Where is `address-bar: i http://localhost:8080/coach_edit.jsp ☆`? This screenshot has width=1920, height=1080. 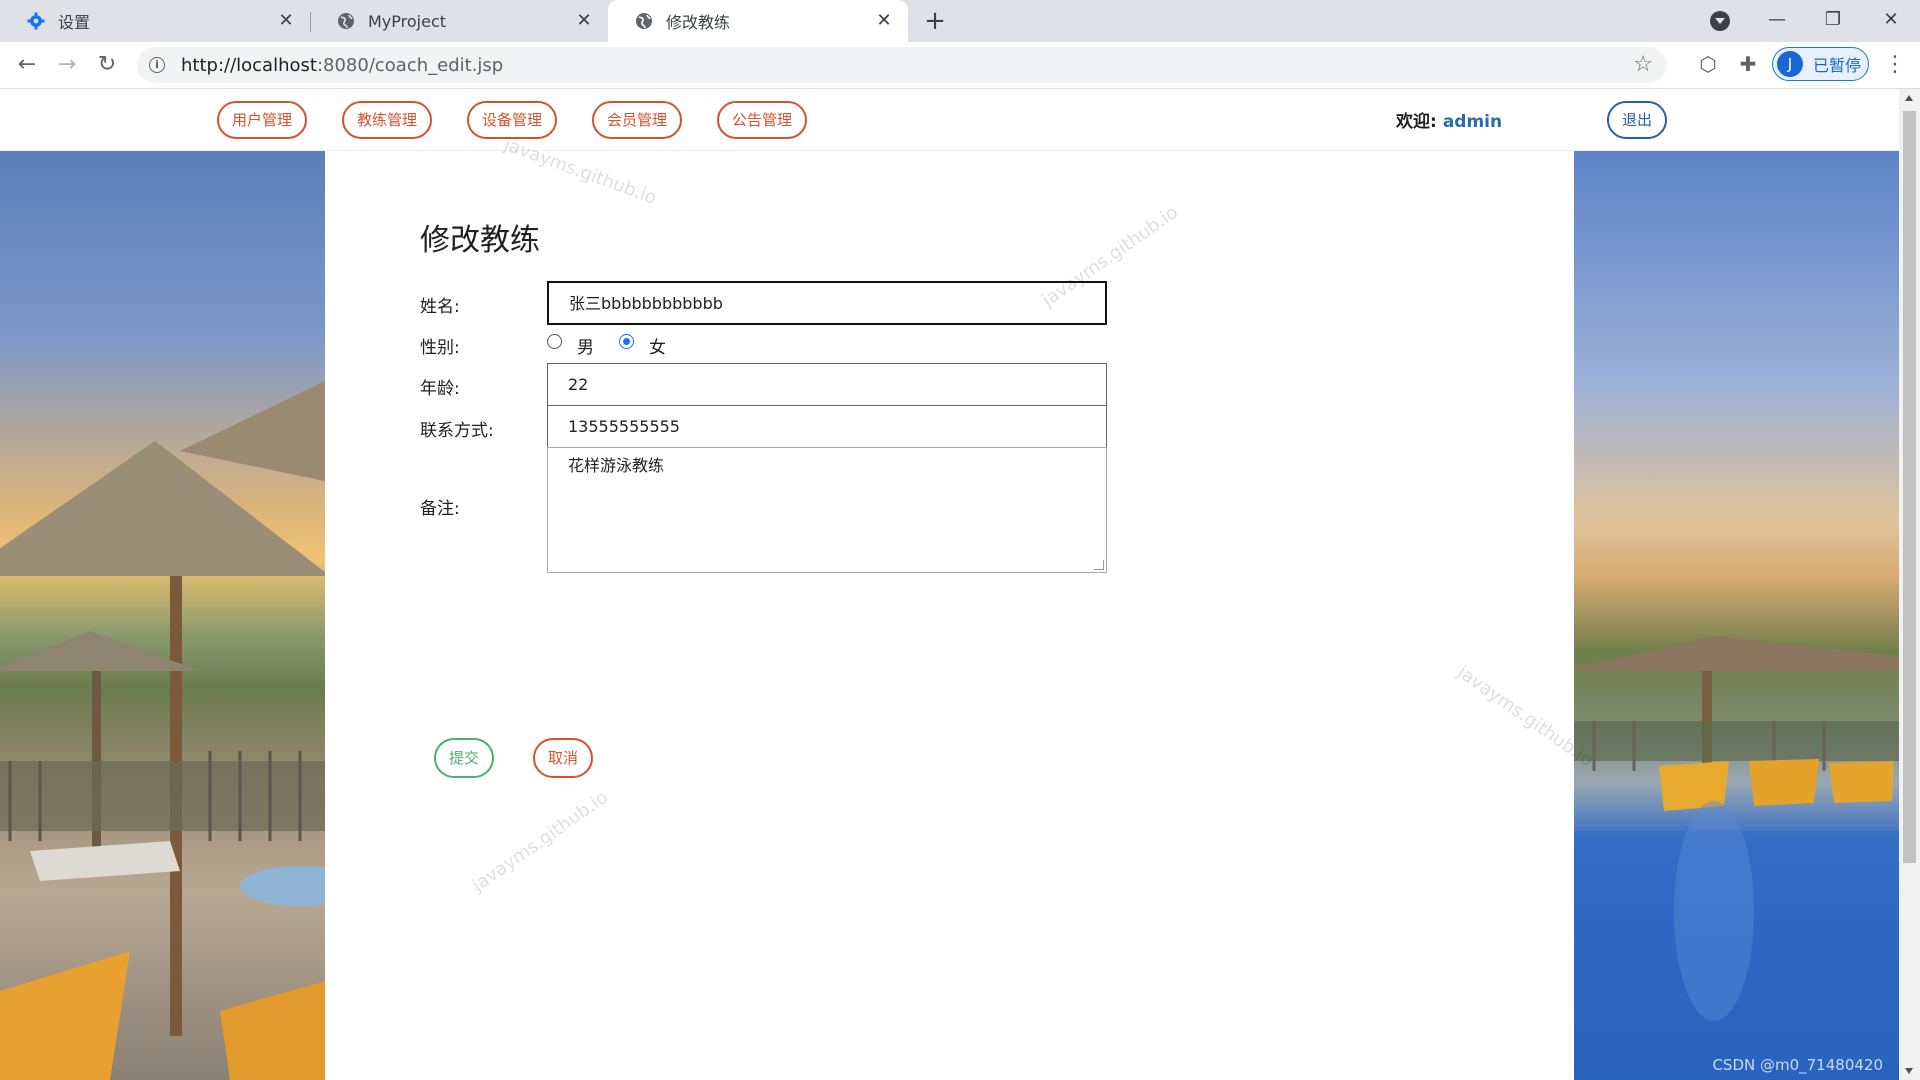 address-bar: i http://localhost:8080/coach_edit.jsp ☆ is located at coordinates (902, 65).